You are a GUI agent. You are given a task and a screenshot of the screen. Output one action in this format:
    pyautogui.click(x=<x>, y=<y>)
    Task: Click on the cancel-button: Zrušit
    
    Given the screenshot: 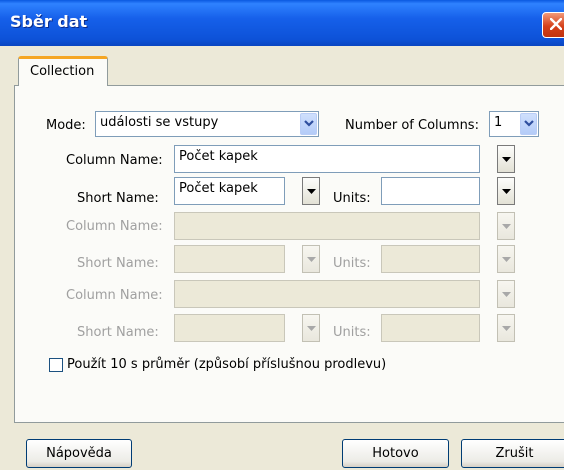 What is the action you would take?
    pyautogui.click(x=512, y=453)
    